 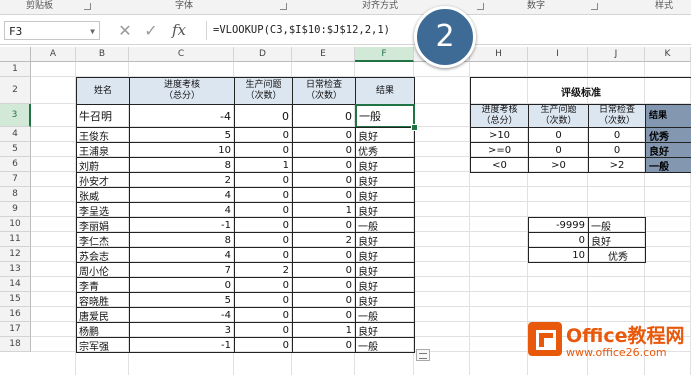 I want to click on alignment-launcher-icon, so click(x=480, y=6).